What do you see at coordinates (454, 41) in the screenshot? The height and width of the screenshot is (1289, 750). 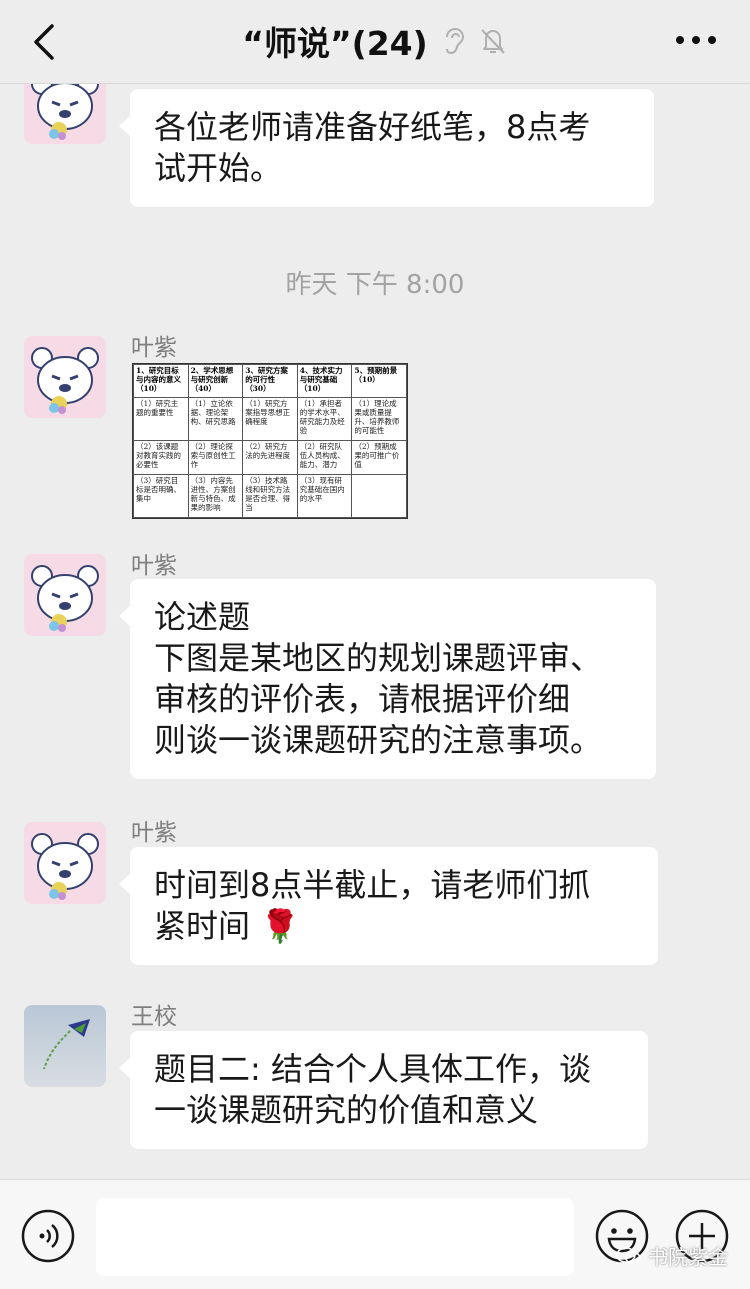 I see `ear-icon` at bounding box center [454, 41].